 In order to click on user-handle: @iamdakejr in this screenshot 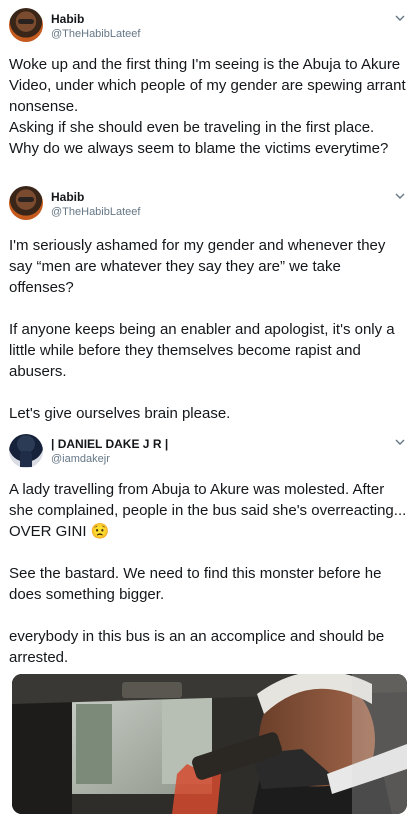, I will do `click(80, 459)`.